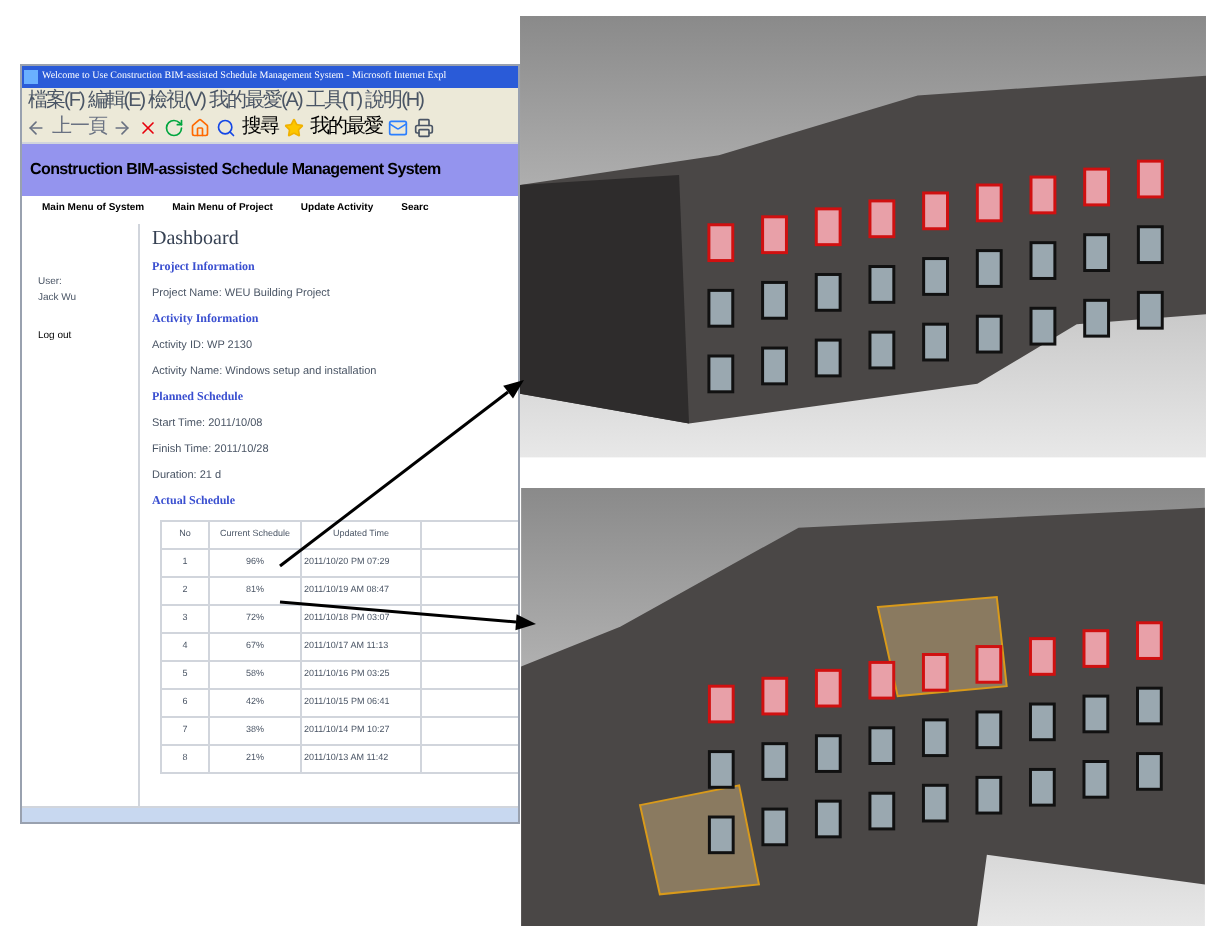  Describe the element at coordinates (31, 77) in the screenshot. I see `browser-icon` at that location.